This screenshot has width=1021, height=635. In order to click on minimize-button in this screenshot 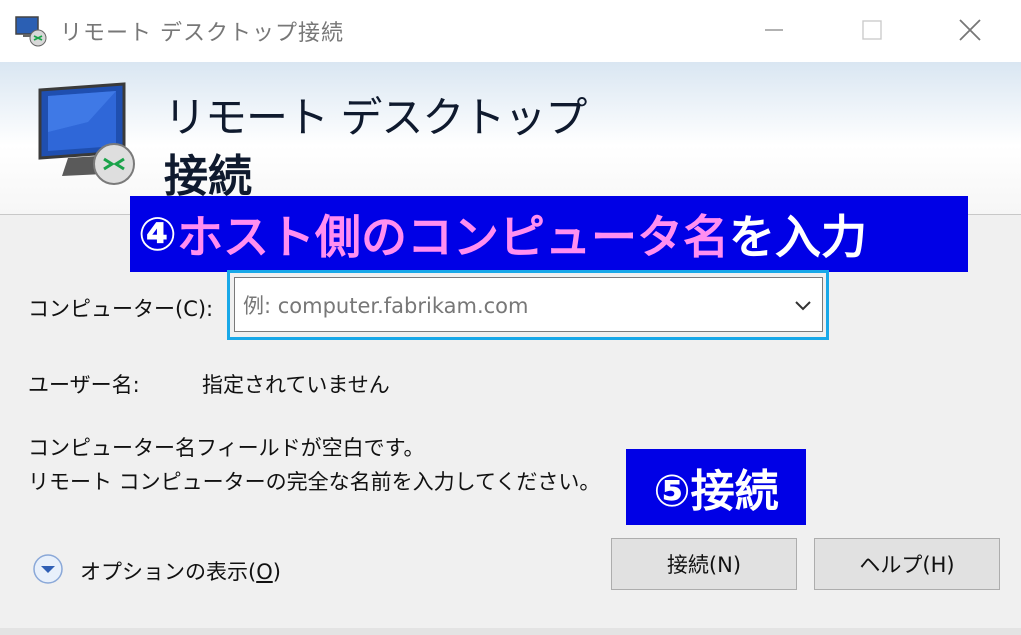, I will do `click(774, 30)`.